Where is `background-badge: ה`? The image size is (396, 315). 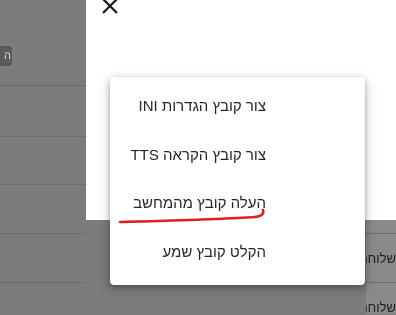 background-badge: ה is located at coordinates (6, 56).